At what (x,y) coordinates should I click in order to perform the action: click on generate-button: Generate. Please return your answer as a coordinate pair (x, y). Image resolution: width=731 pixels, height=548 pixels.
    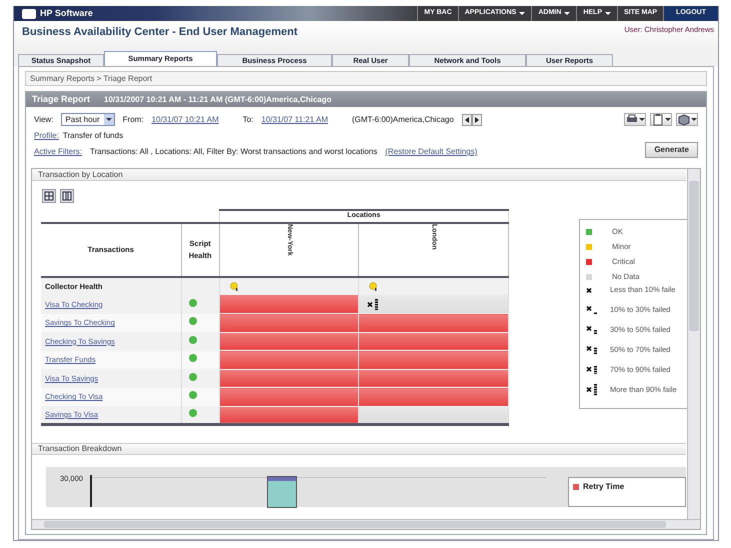
    Looking at the image, I should click on (671, 150).